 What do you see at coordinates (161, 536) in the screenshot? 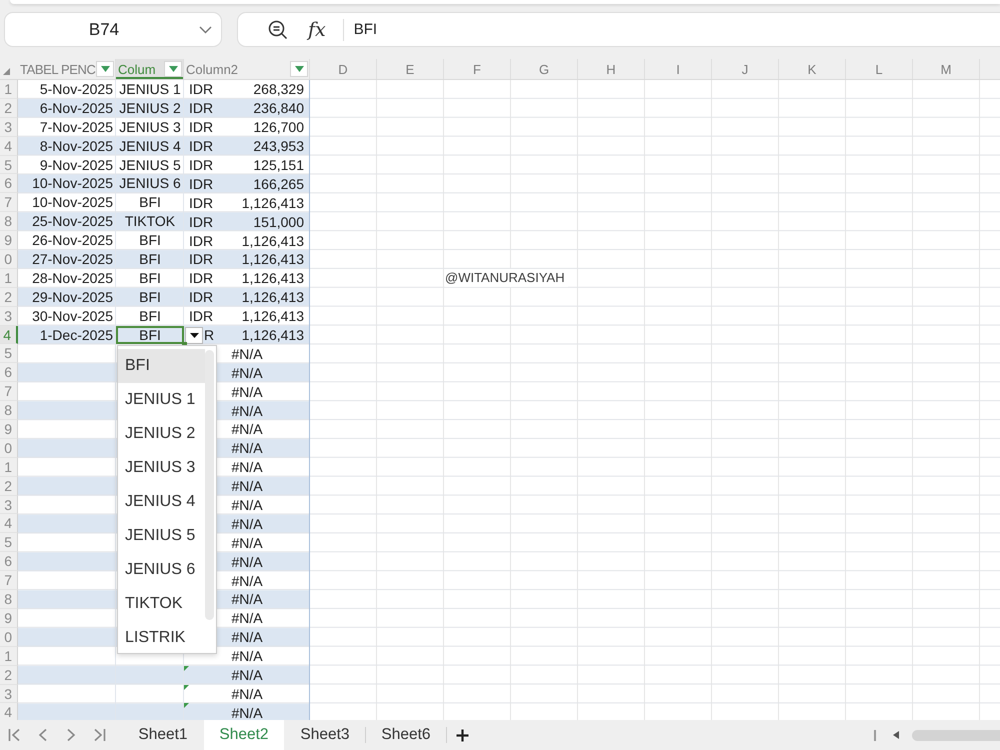
I see `dropdown-item: JENIUS 5` at bounding box center [161, 536].